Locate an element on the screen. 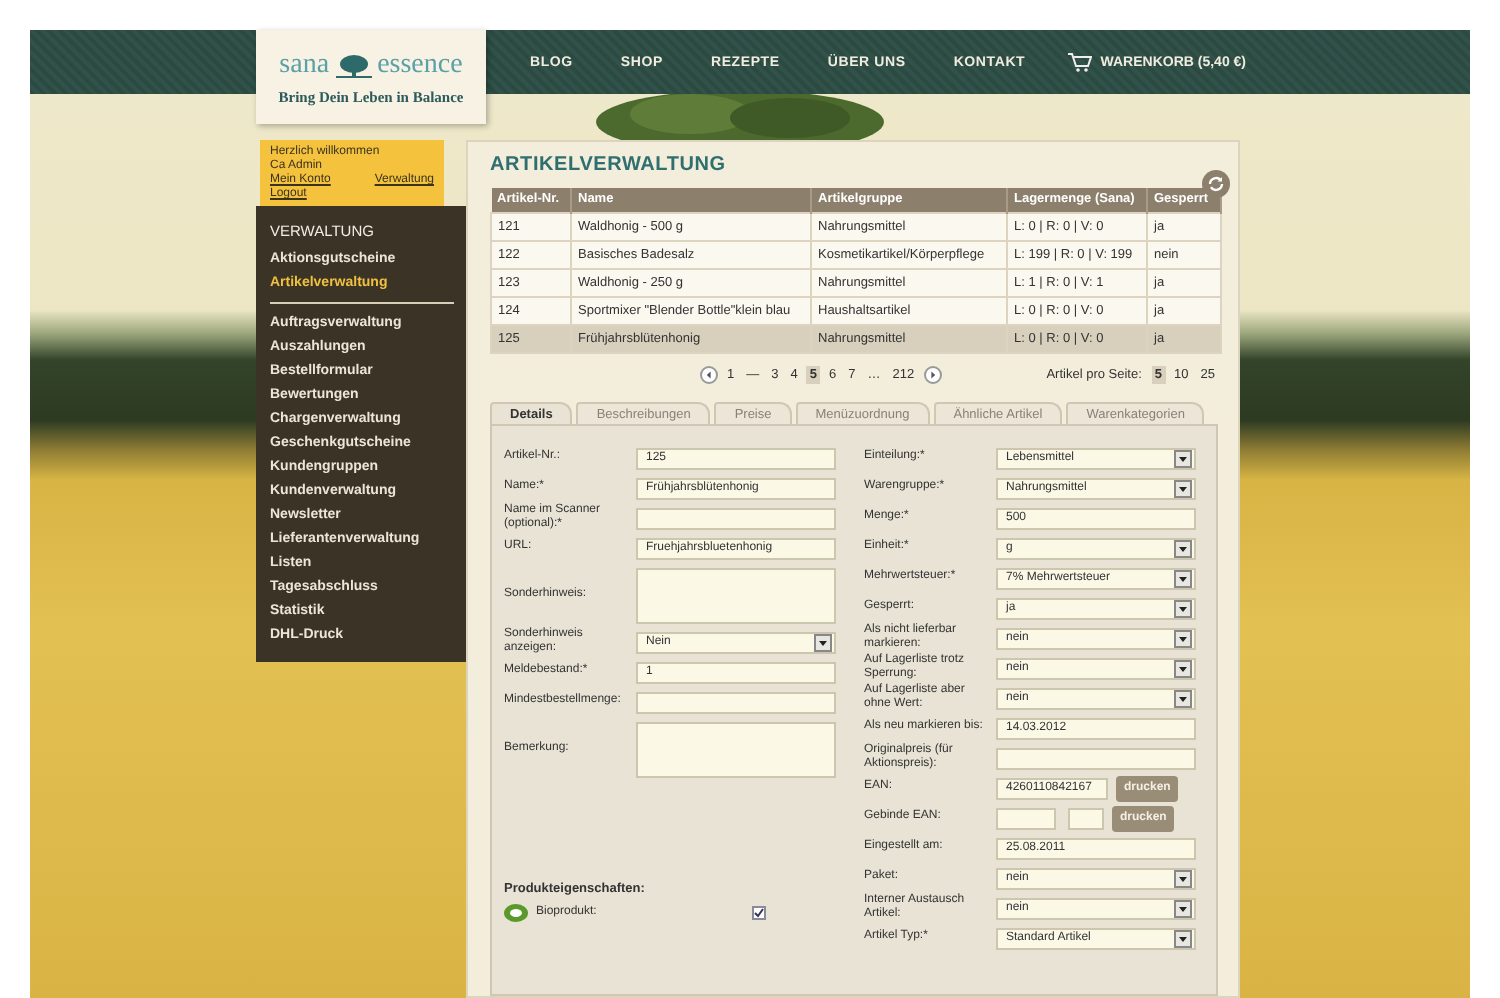  next-page-icon is located at coordinates (932, 375).